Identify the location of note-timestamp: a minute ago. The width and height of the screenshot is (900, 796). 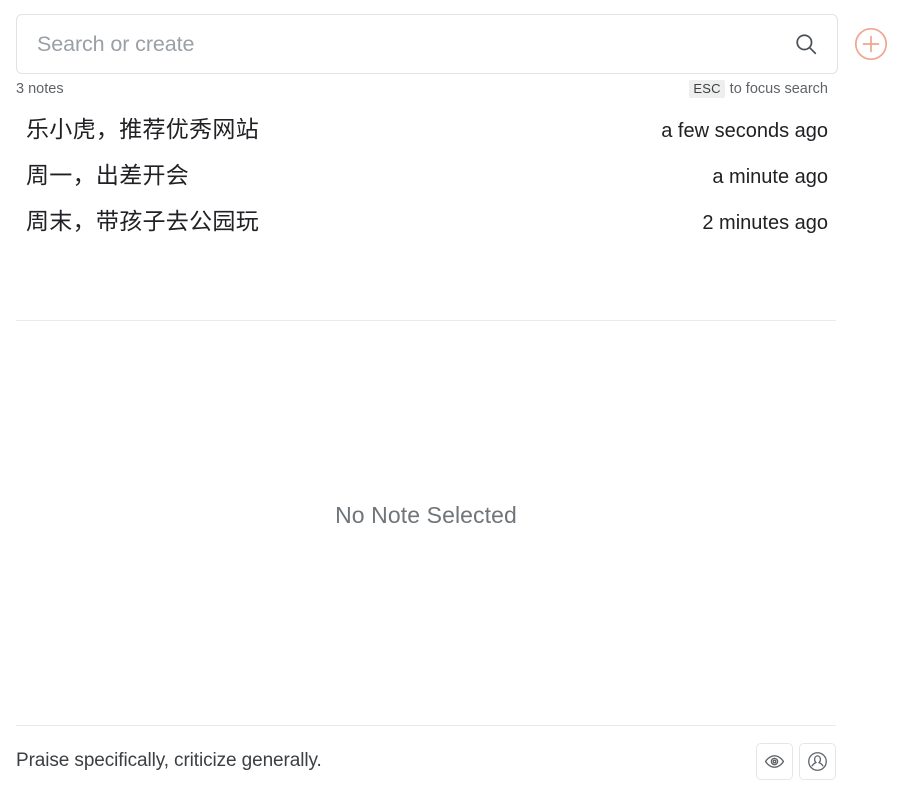
(770, 177).